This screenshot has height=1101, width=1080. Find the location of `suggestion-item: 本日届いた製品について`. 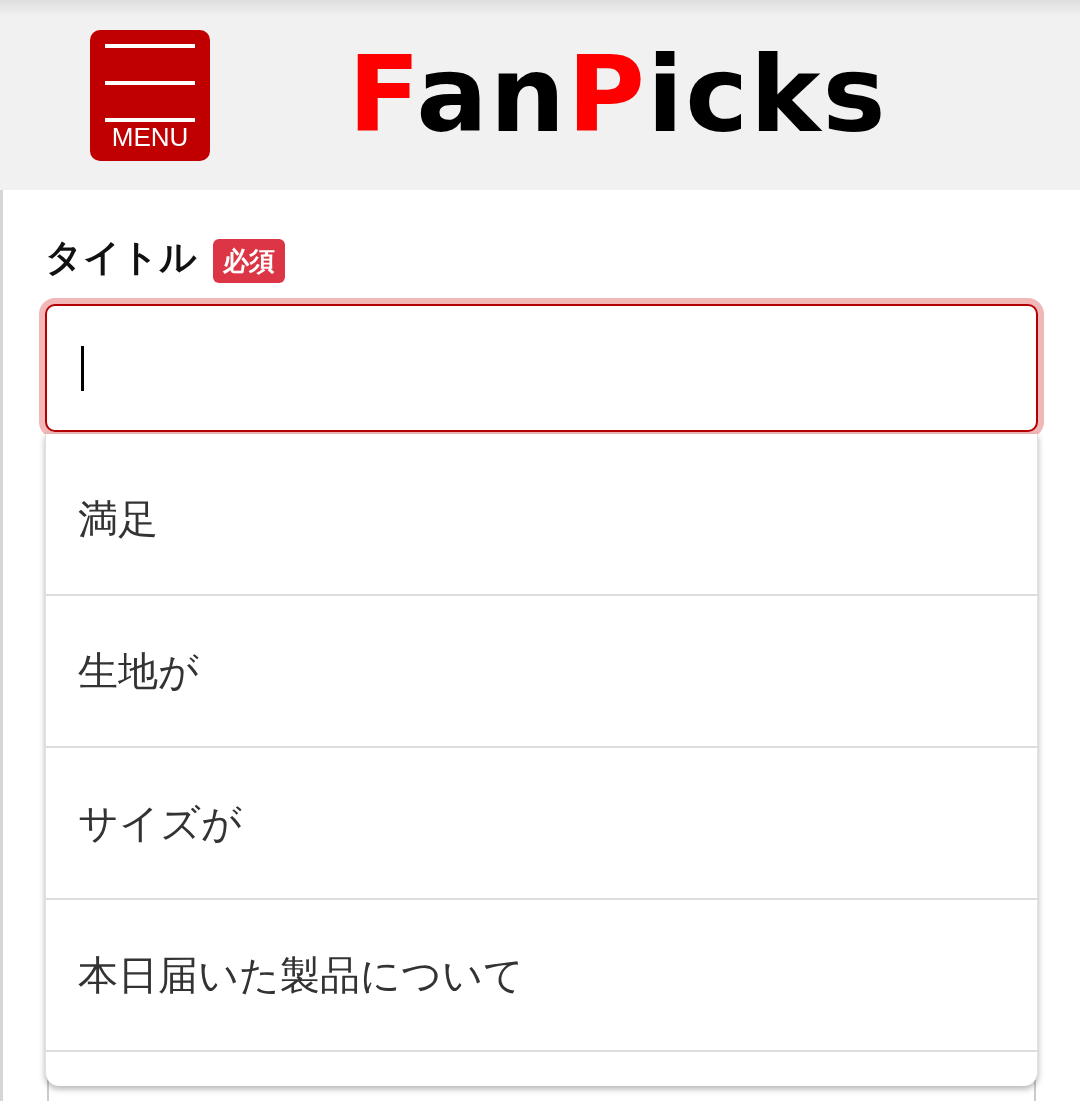

suggestion-item: 本日届いた製品について is located at coordinates (541, 976).